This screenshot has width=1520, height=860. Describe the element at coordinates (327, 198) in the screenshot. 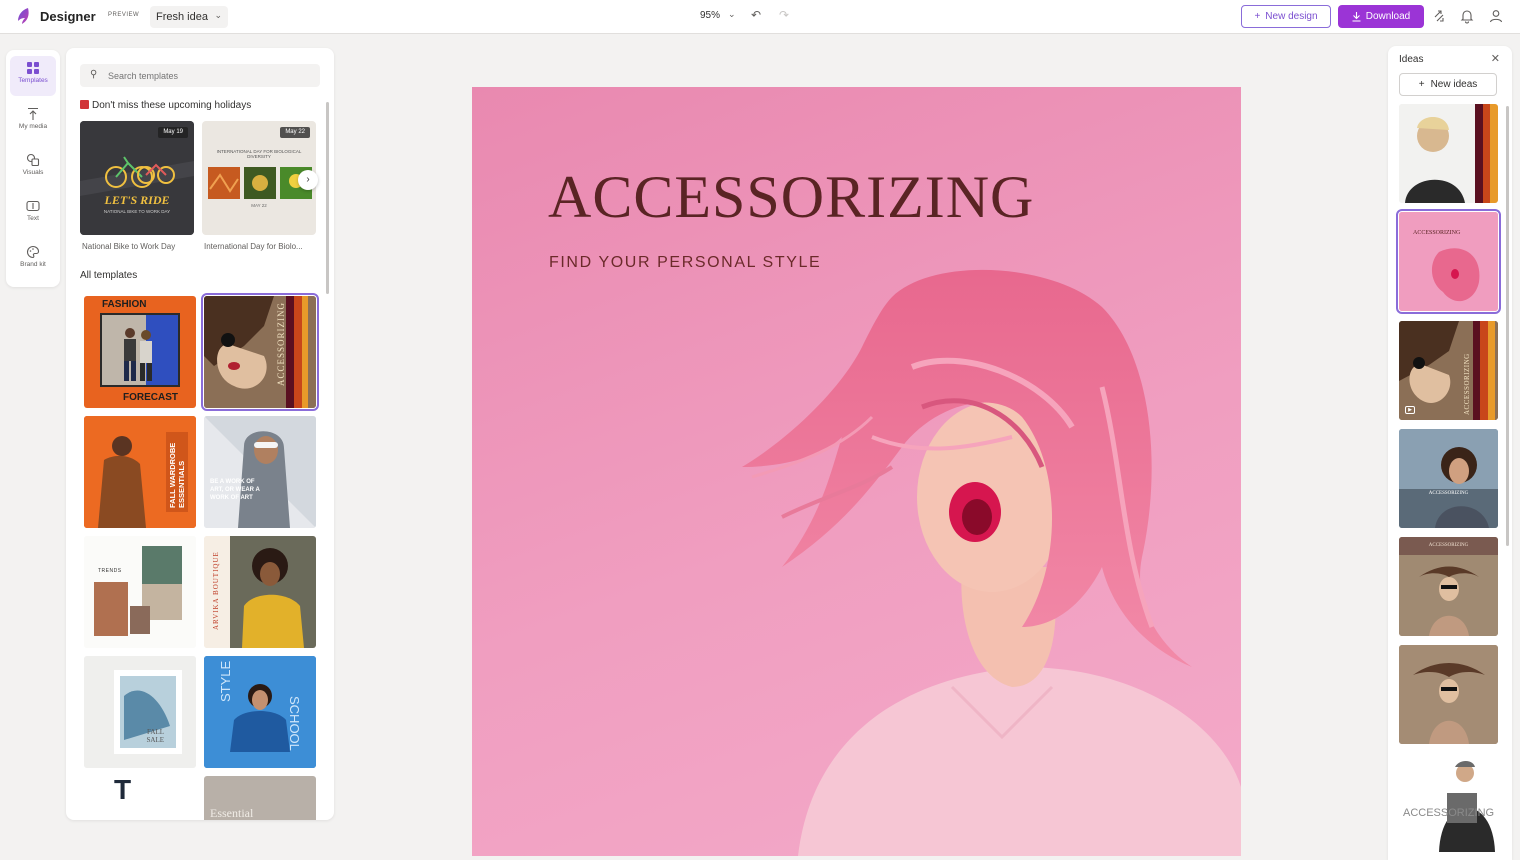

I see `panel-scrollbar` at that location.